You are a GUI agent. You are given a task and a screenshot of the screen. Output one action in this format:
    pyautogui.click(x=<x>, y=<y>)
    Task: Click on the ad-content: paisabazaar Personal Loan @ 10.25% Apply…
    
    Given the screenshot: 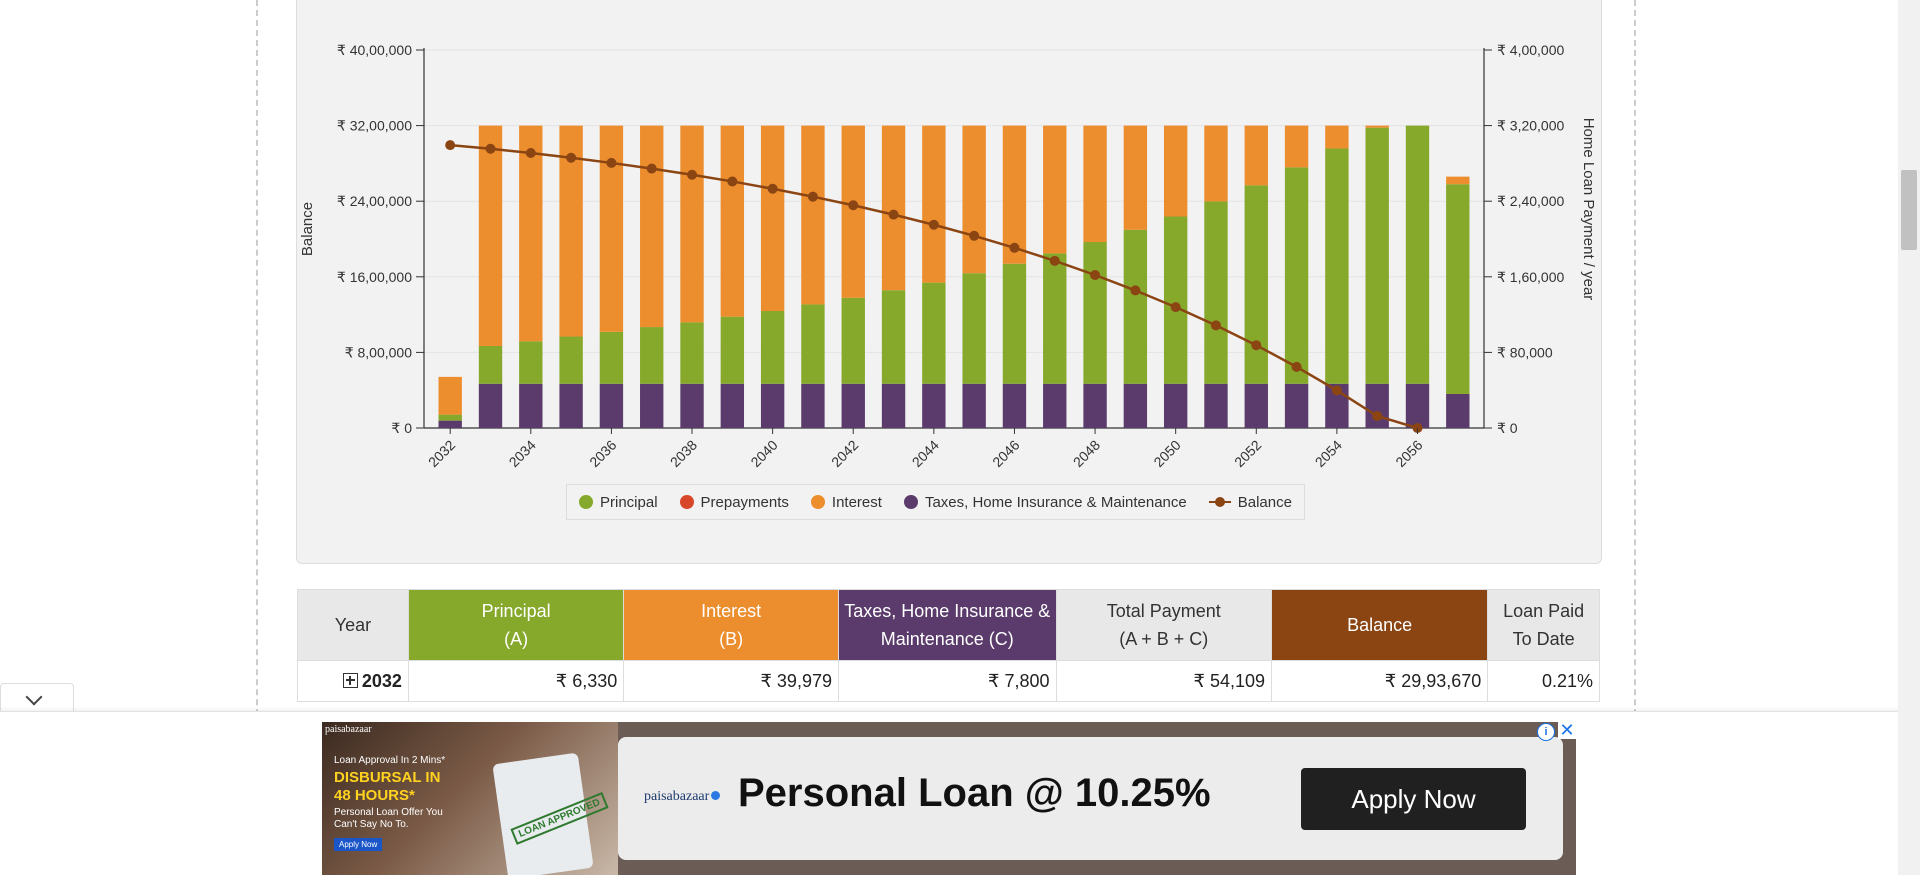 What is the action you would take?
    pyautogui.click(x=1090, y=798)
    